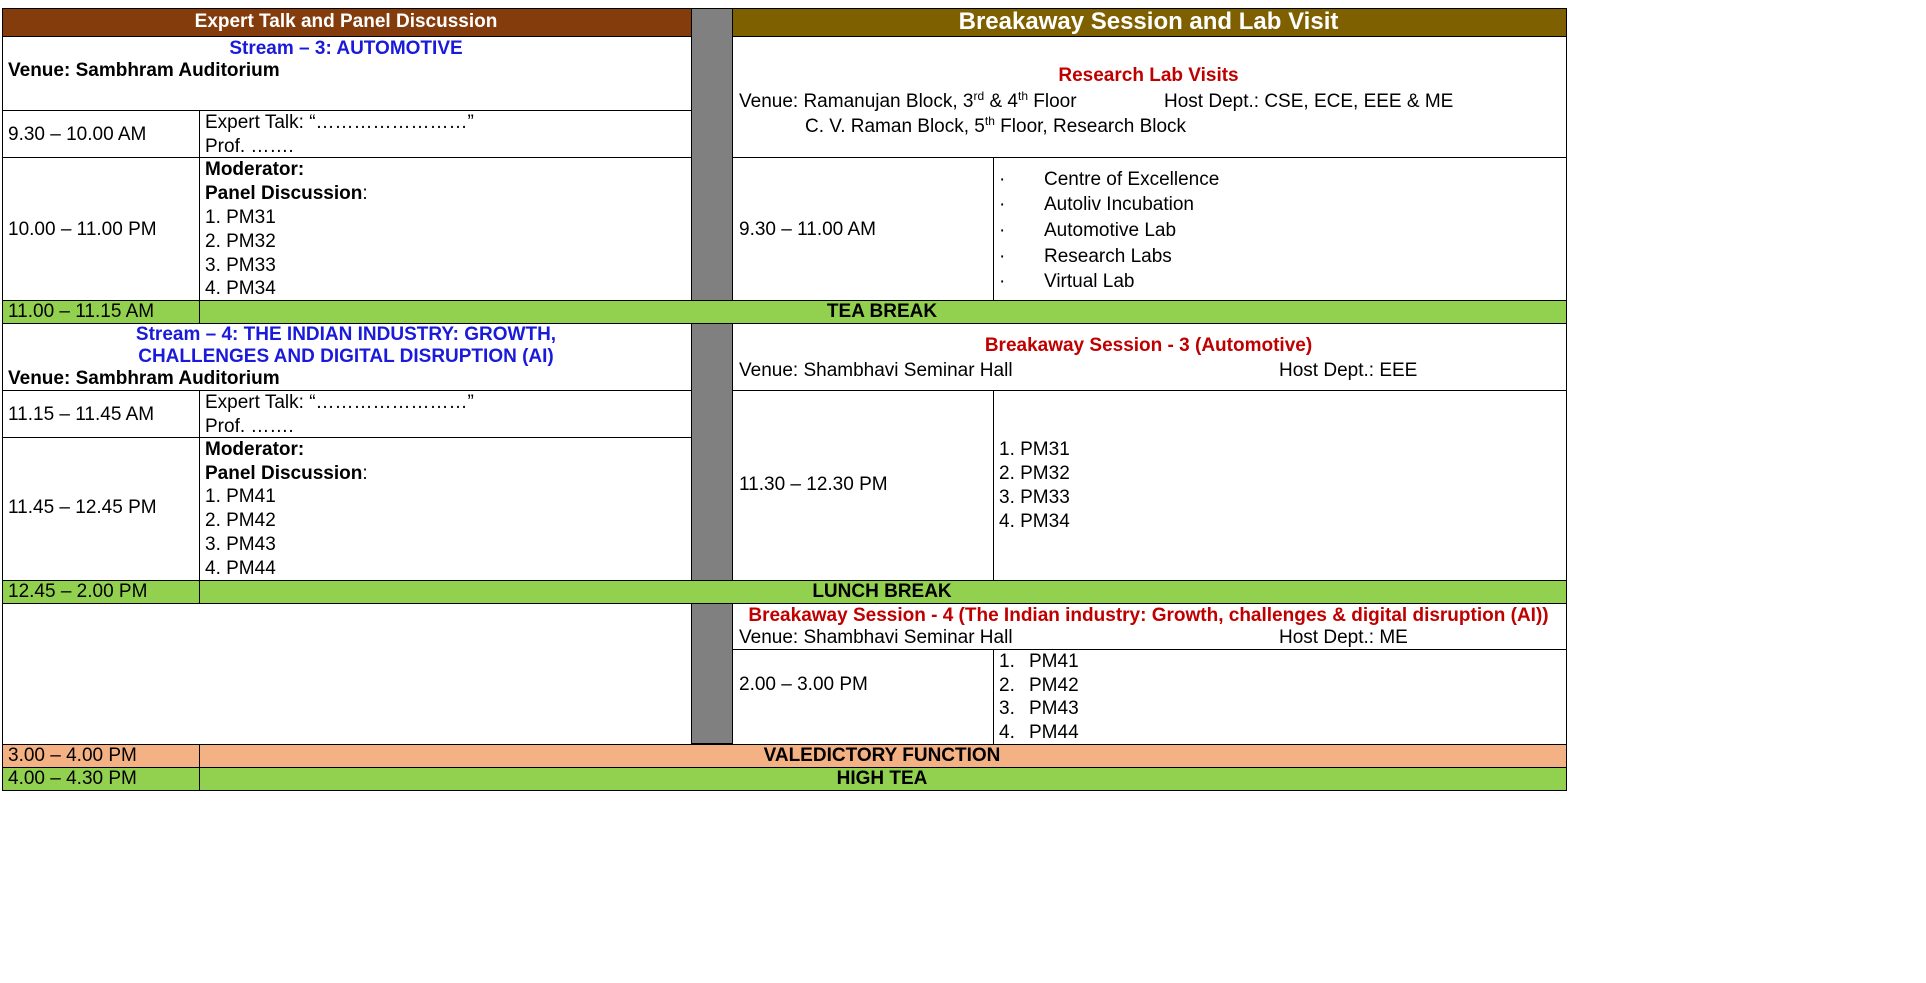 This screenshot has height=983, width=1926. What do you see at coordinates (82, 507) in the screenshot?
I see `stream4-panel-time: 11.45 – 12.45 PM` at bounding box center [82, 507].